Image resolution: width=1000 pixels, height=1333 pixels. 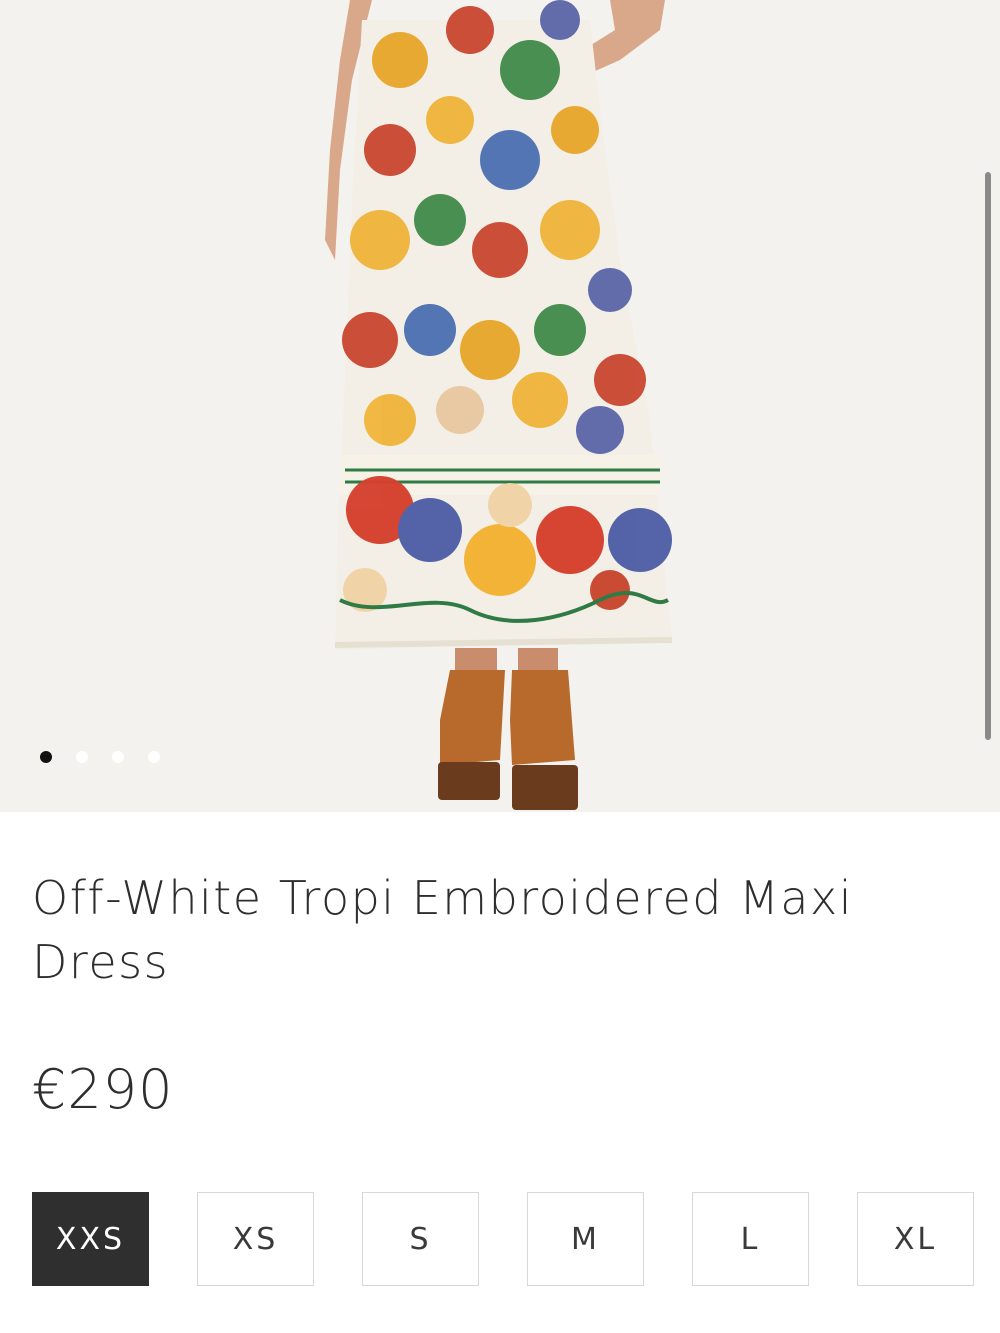 What do you see at coordinates (442, 930) in the screenshot?
I see `product-title: Off-White Tropi Embroidered Maxi Dress` at bounding box center [442, 930].